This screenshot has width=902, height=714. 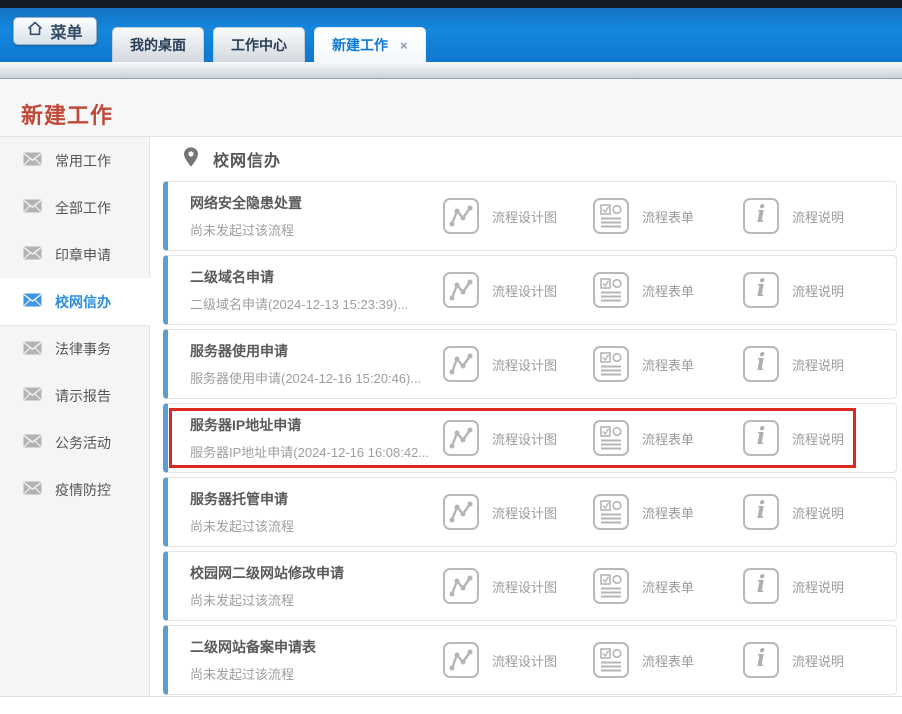 I want to click on tab-label: 工作中心, so click(x=259, y=45).